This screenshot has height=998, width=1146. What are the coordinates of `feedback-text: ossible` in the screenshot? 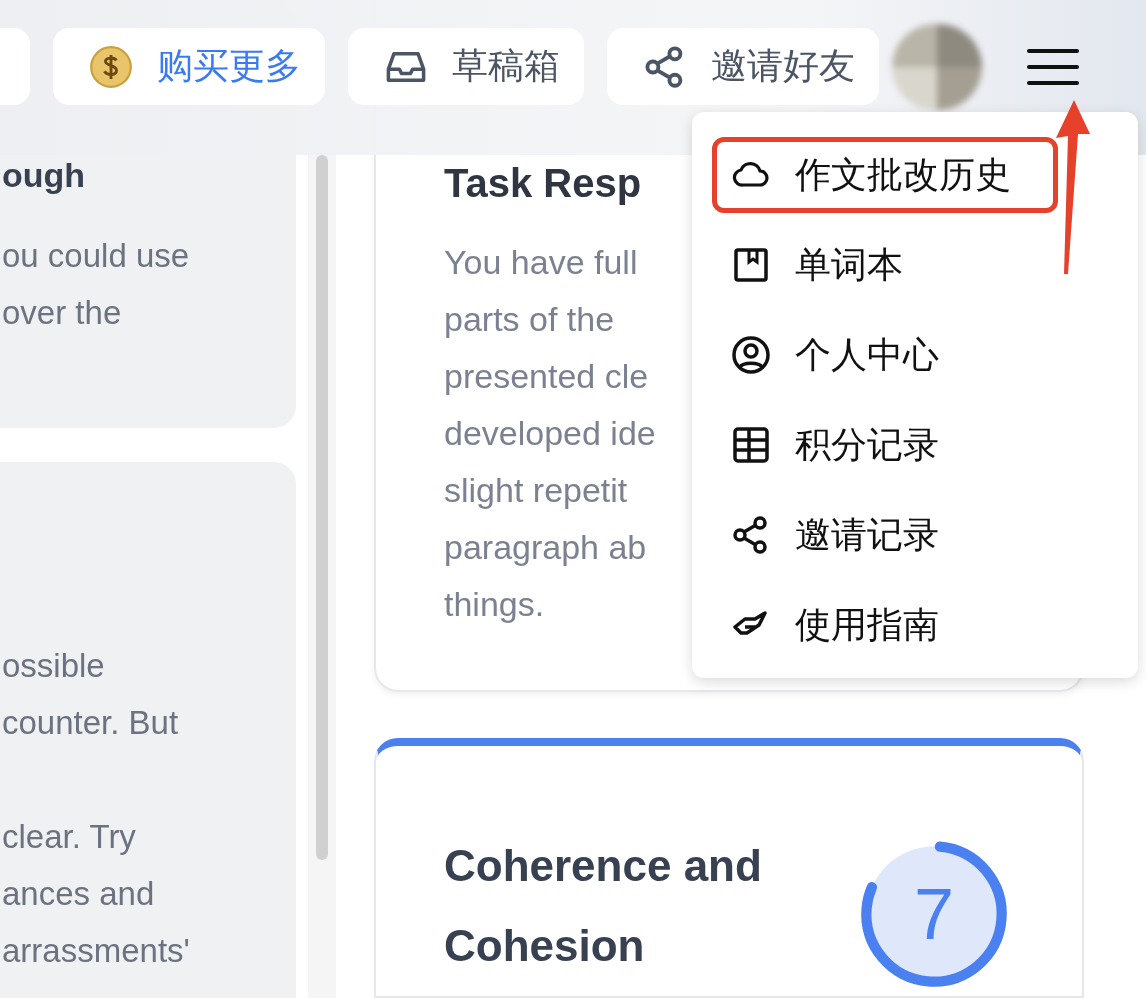 It's located at (53, 666).